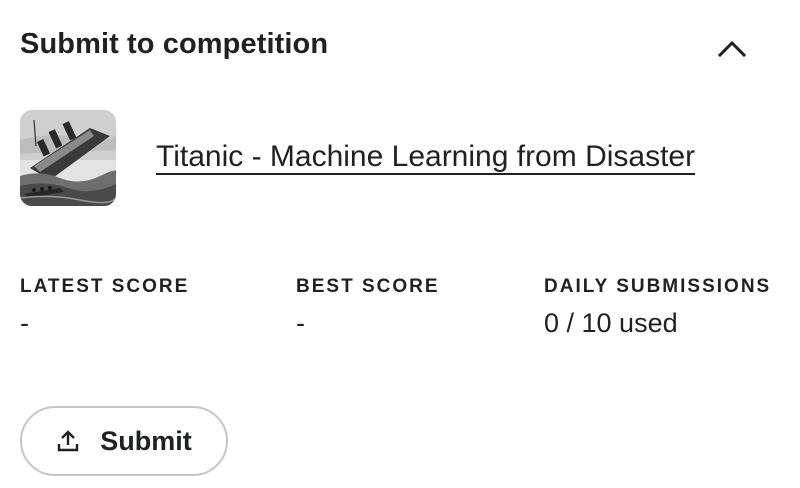 Image resolution: width=800 pixels, height=488 pixels. I want to click on panel-title: Submit to competition, so click(174, 44).